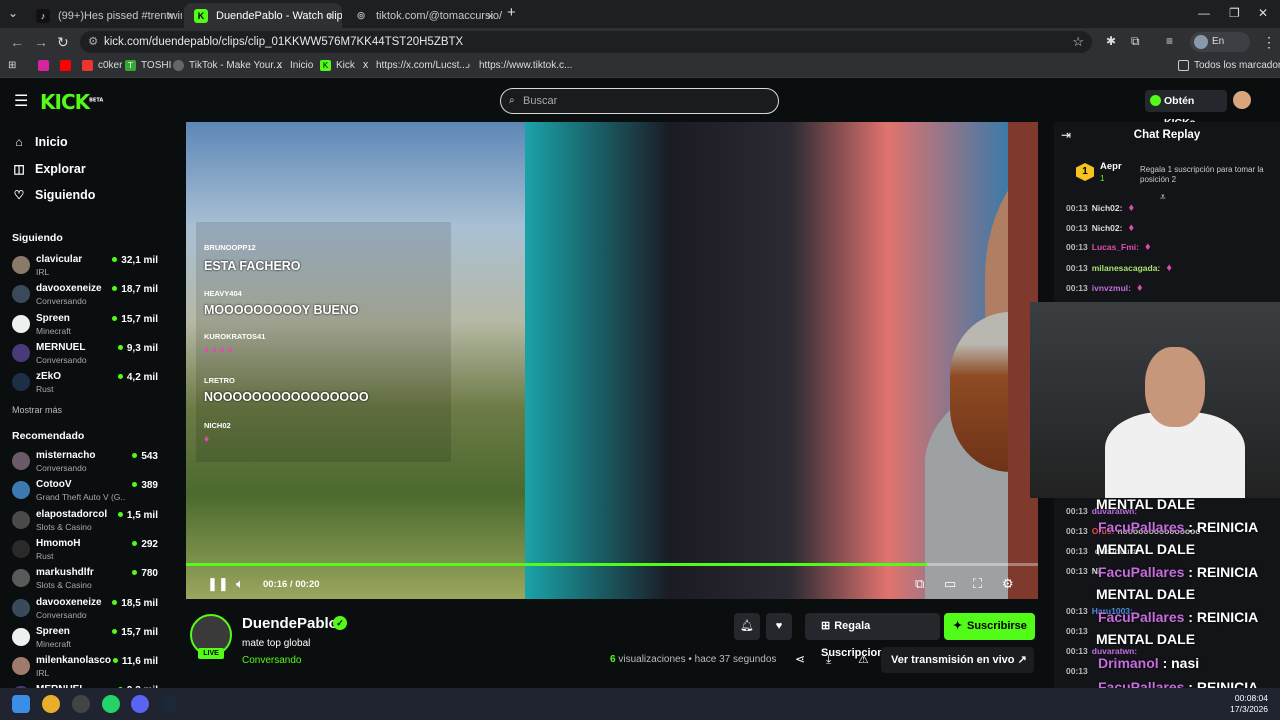 The height and width of the screenshot is (720, 1280). I want to click on app-icon, so click(81, 704).